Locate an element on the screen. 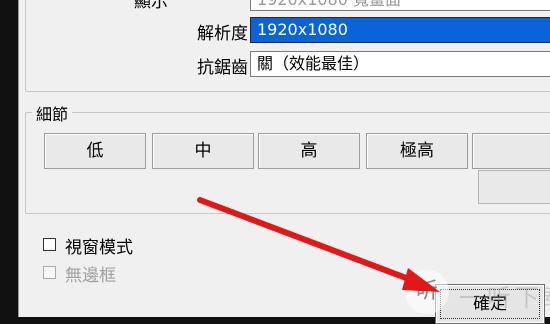  windowed-mode-label: 視窗模式 is located at coordinates (99, 248).